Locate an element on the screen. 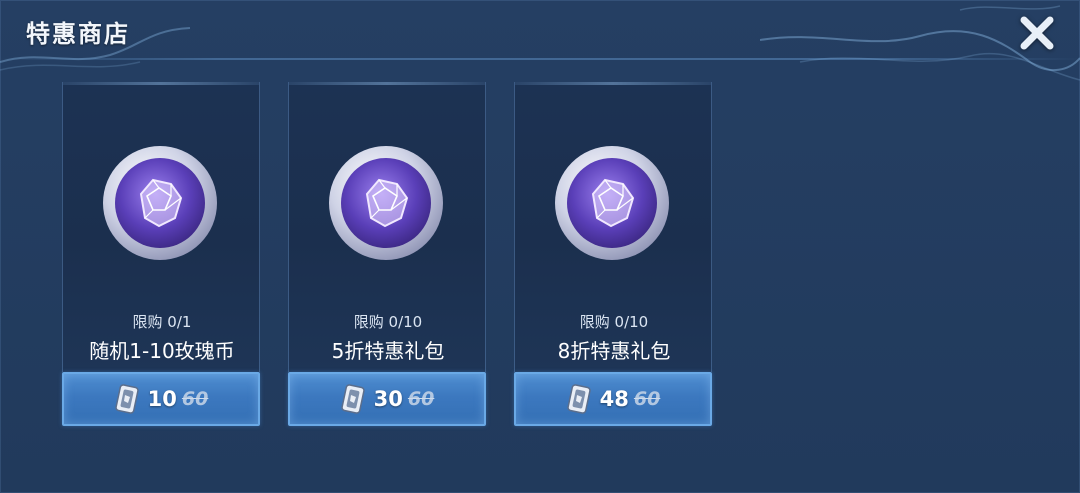 The image size is (1080, 493). buy-button: 30 60 is located at coordinates (387, 399).